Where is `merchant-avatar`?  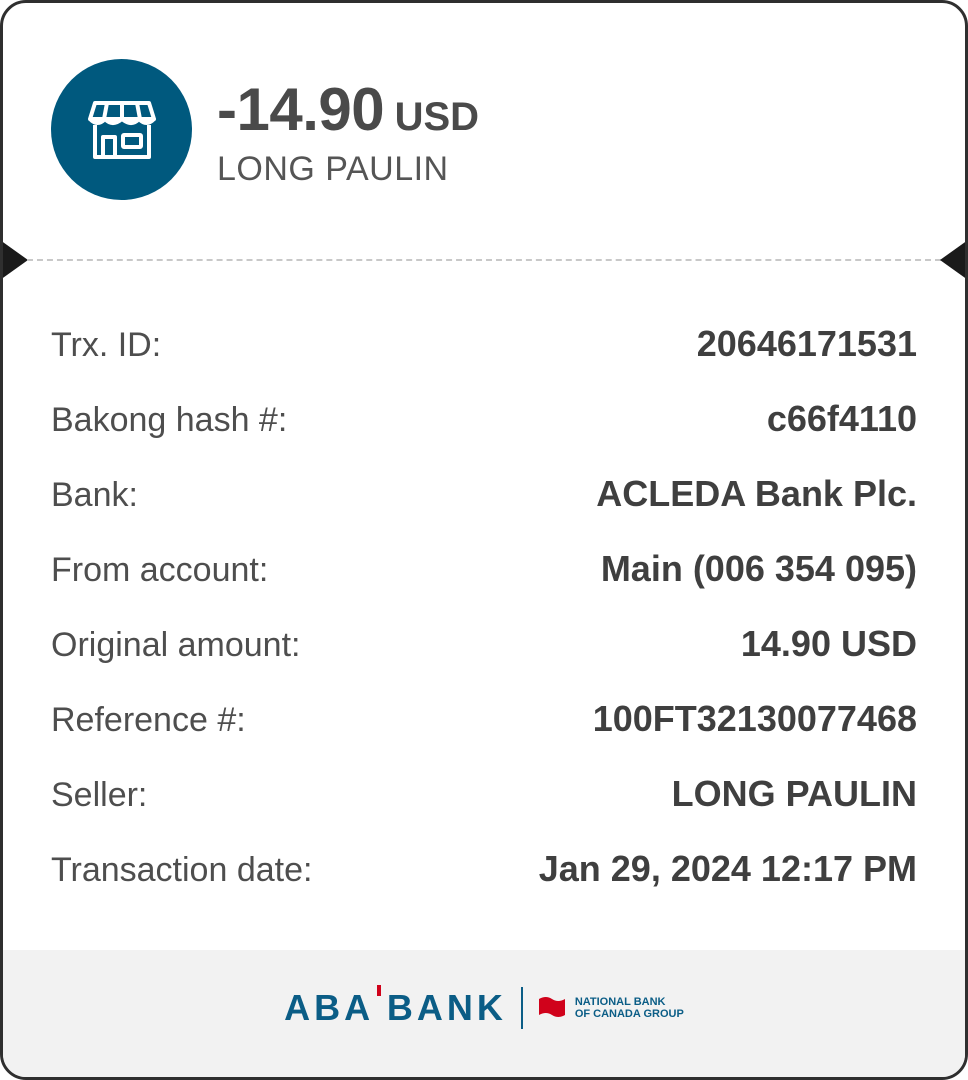
merchant-avatar is located at coordinates (121, 129).